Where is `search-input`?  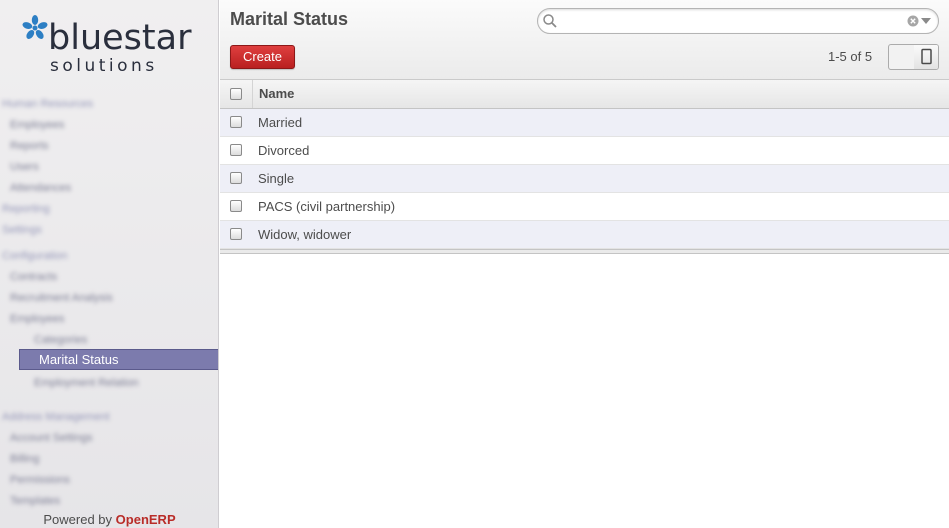 search-input is located at coordinates (730, 21).